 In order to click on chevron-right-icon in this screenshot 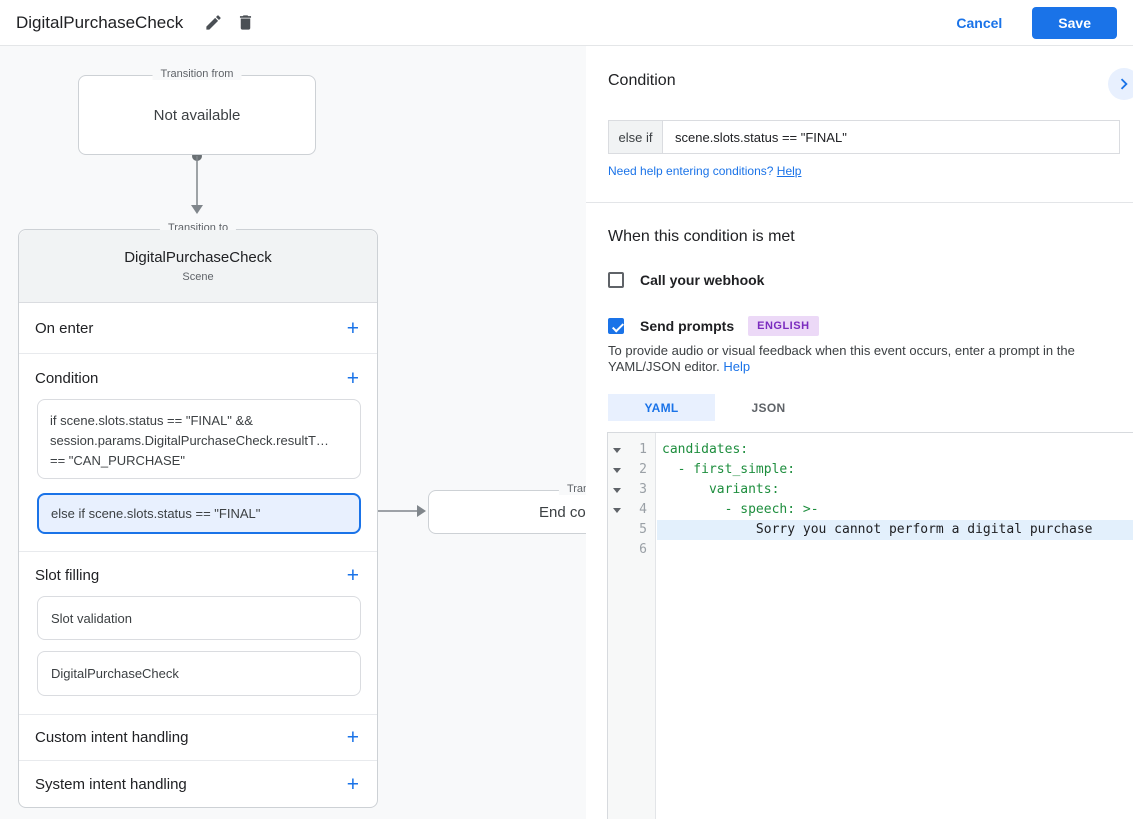, I will do `click(1124, 84)`.